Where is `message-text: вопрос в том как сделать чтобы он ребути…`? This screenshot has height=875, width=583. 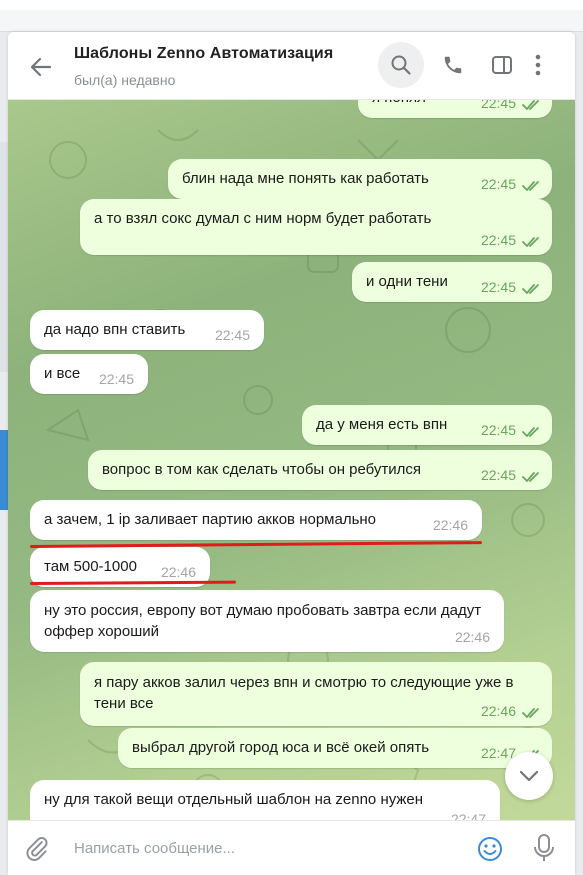 message-text: вопрос в том как сделать чтобы он ребути… is located at coordinates (262, 469).